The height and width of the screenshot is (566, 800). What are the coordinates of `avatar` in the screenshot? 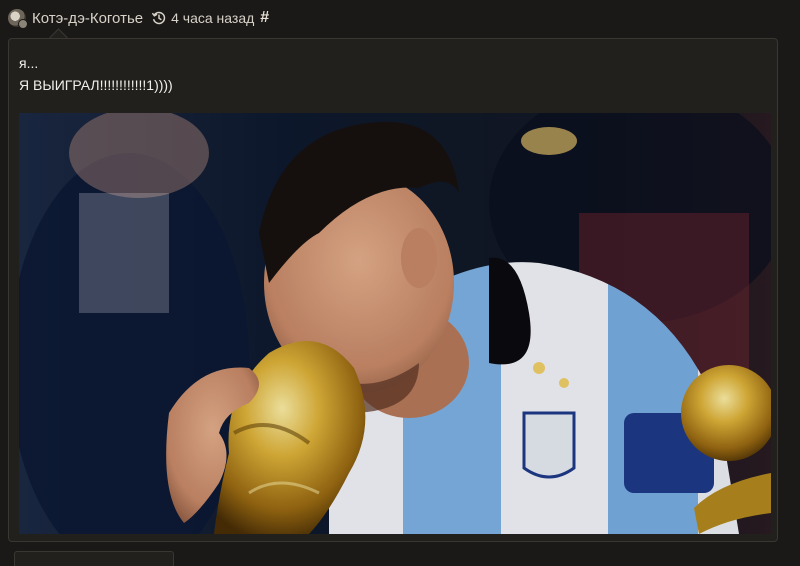 It's located at (18, 19).